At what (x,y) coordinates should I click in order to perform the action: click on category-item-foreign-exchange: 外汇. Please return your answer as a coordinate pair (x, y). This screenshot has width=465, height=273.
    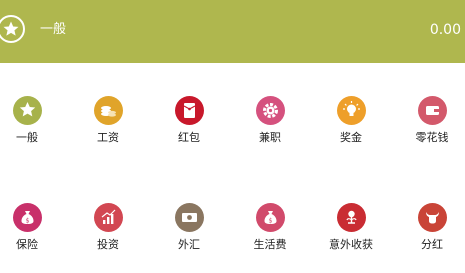
    Looking at the image, I should click on (189, 233).